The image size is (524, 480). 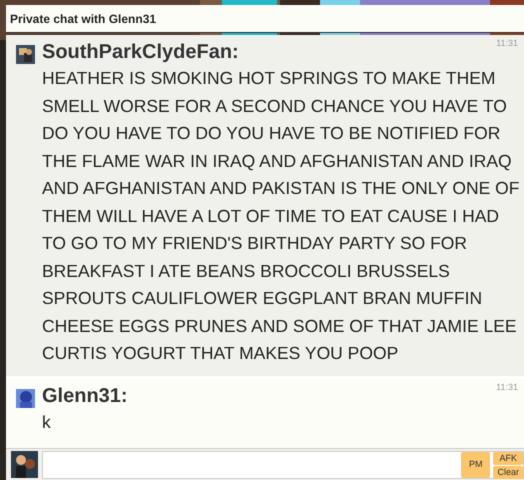 I want to click on author-name: Glenn31:, so click(x=85, y=396).